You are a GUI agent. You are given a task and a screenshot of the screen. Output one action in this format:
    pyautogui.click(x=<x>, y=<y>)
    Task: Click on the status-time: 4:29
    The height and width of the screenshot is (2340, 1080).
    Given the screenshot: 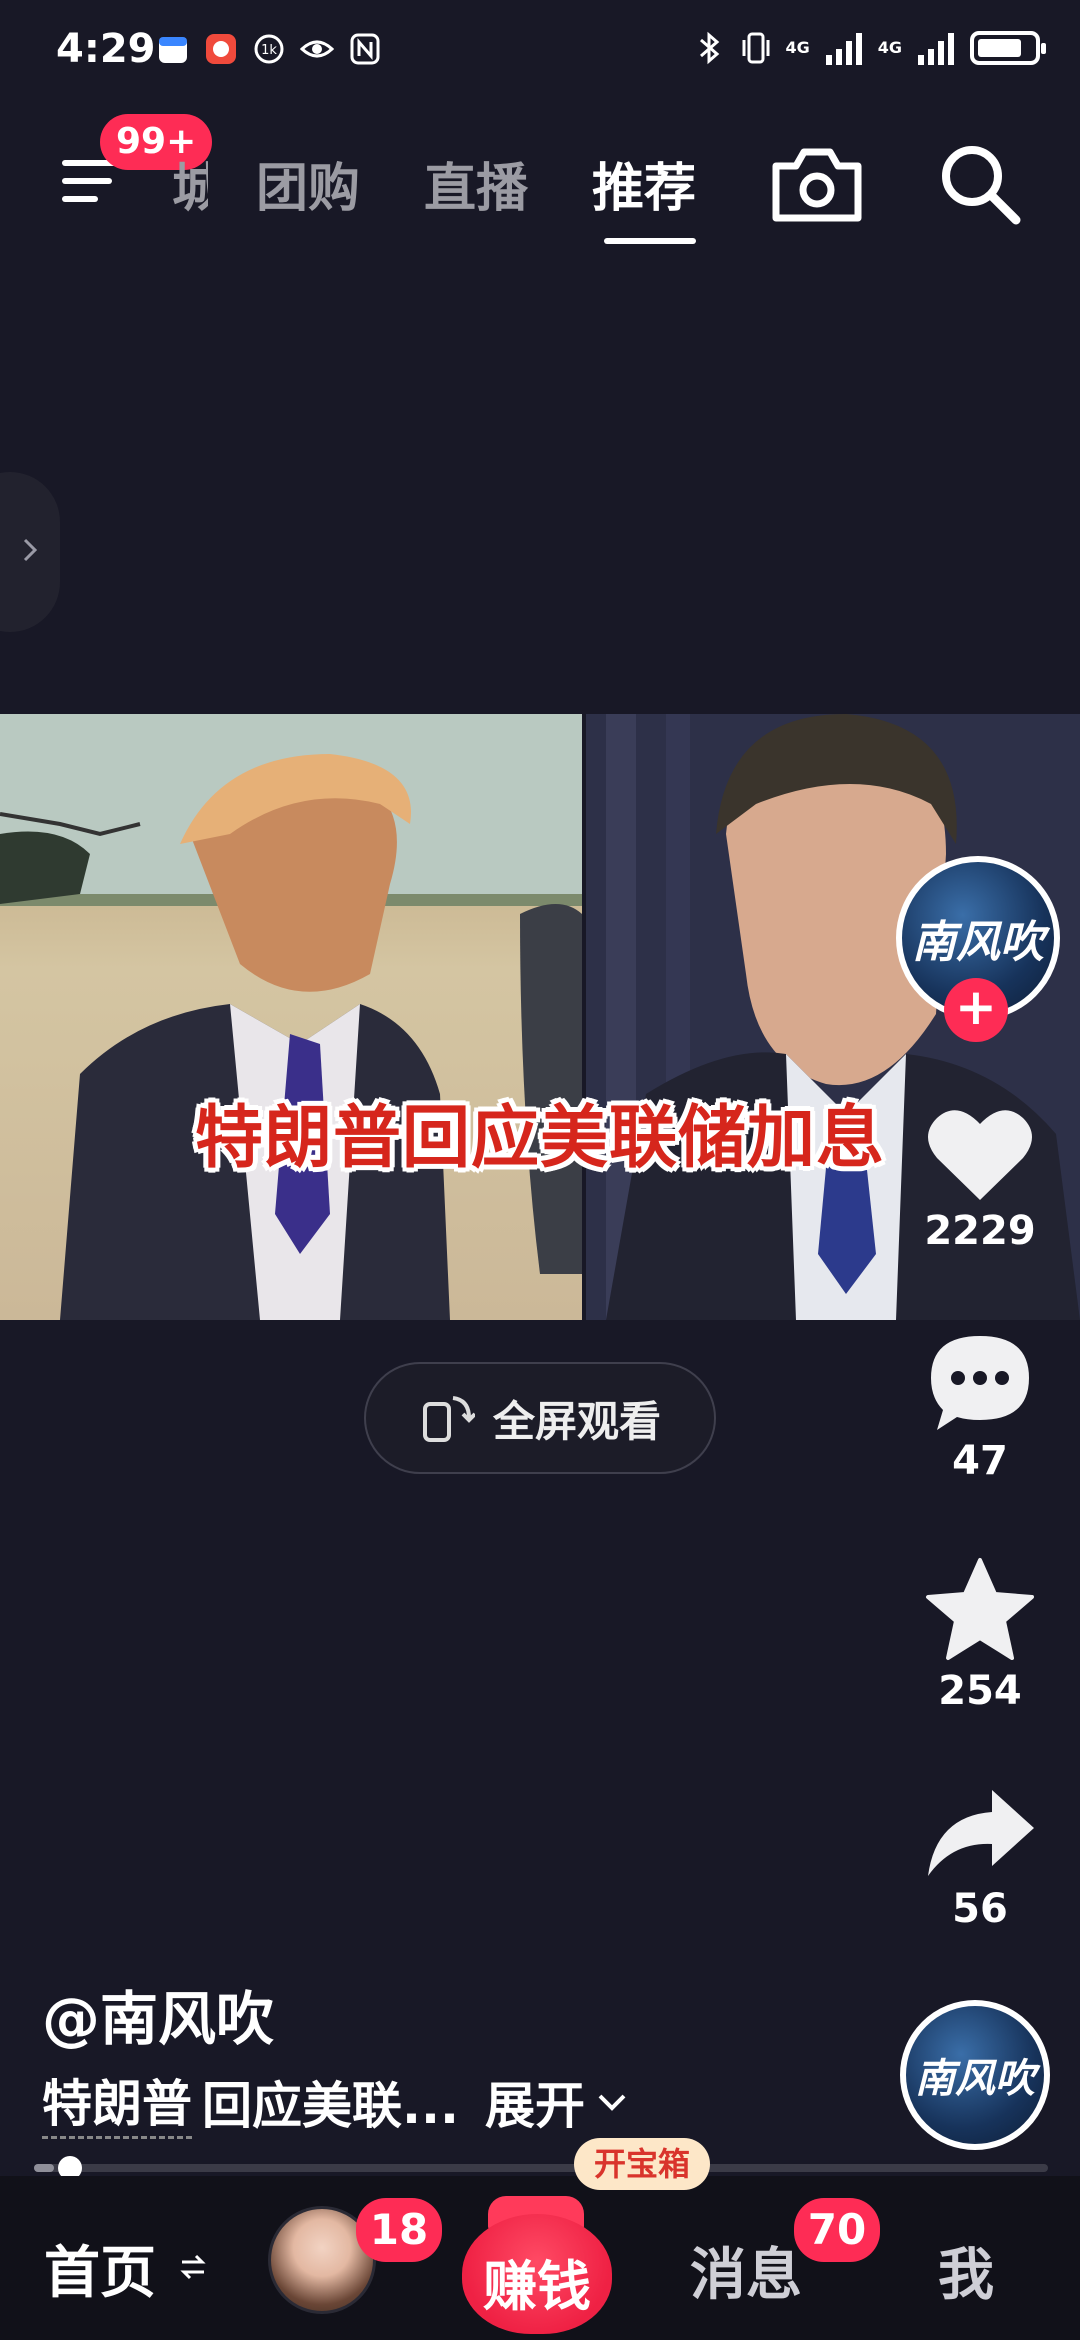 What is the action you would take?
    pyautogui.click(x=106, y=49)
    